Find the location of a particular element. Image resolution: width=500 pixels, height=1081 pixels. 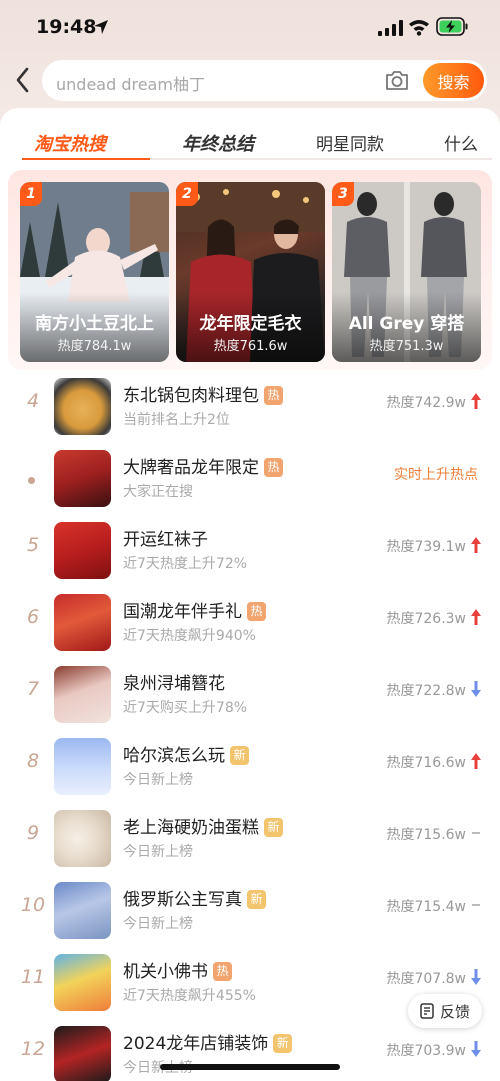

list-item: 12 2024龙年店铺装饰新 今日新上榜 热度703.9w is located at coordinates (250, 1050).